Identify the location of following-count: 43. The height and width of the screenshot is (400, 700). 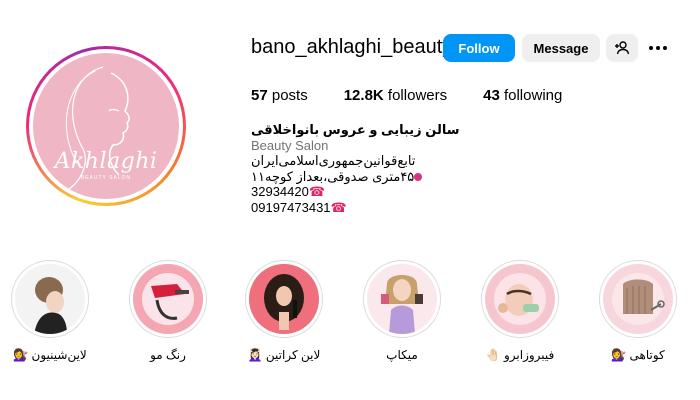
(491, 95).